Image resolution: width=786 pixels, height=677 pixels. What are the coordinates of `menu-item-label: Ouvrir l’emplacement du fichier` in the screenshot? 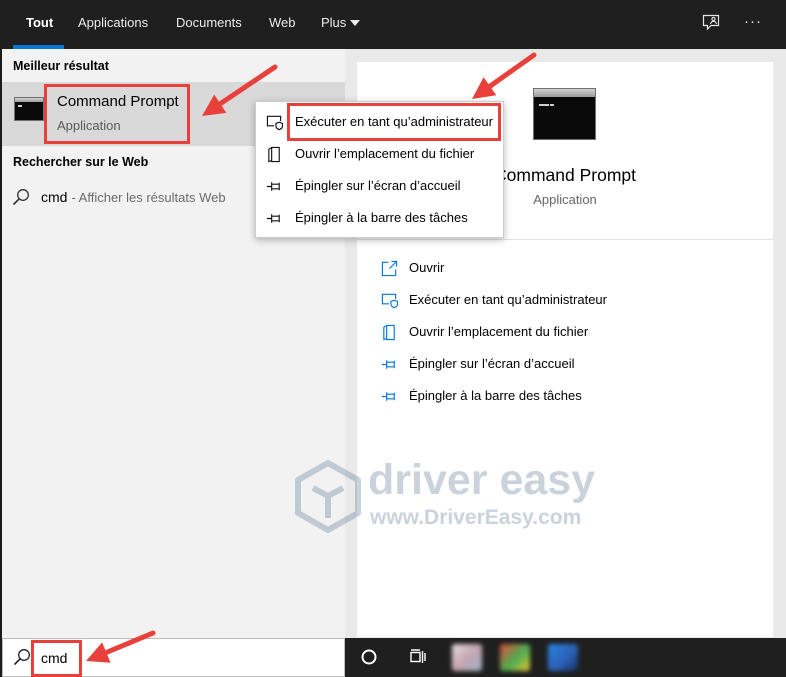 It's located at (385, 153).